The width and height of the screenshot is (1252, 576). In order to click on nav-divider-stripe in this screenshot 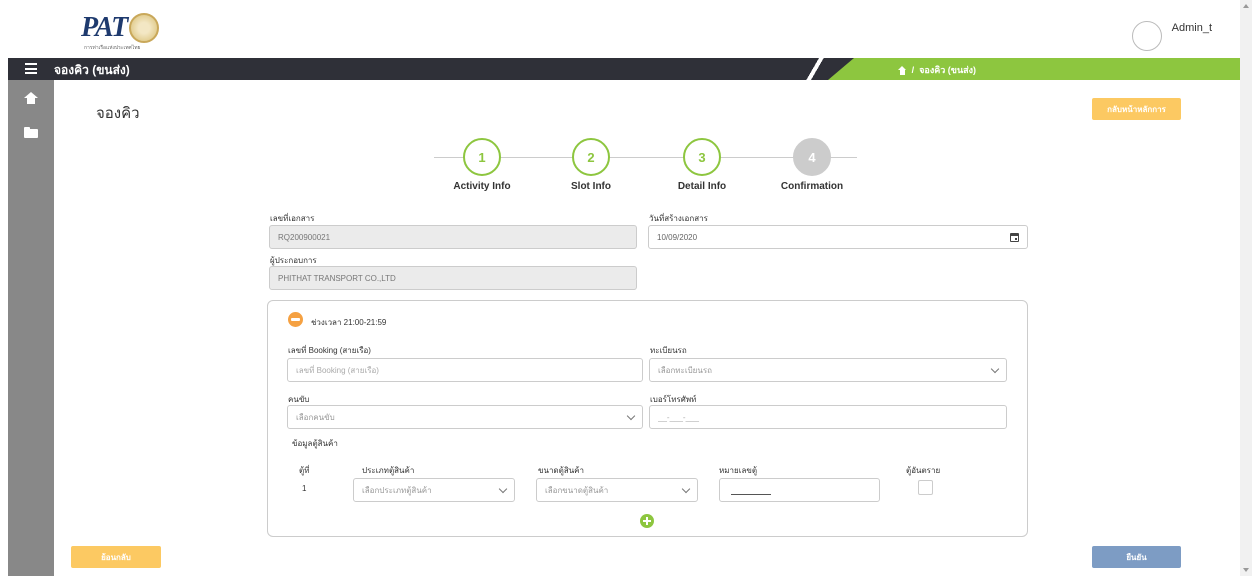, I will do `click(815, 69)`.